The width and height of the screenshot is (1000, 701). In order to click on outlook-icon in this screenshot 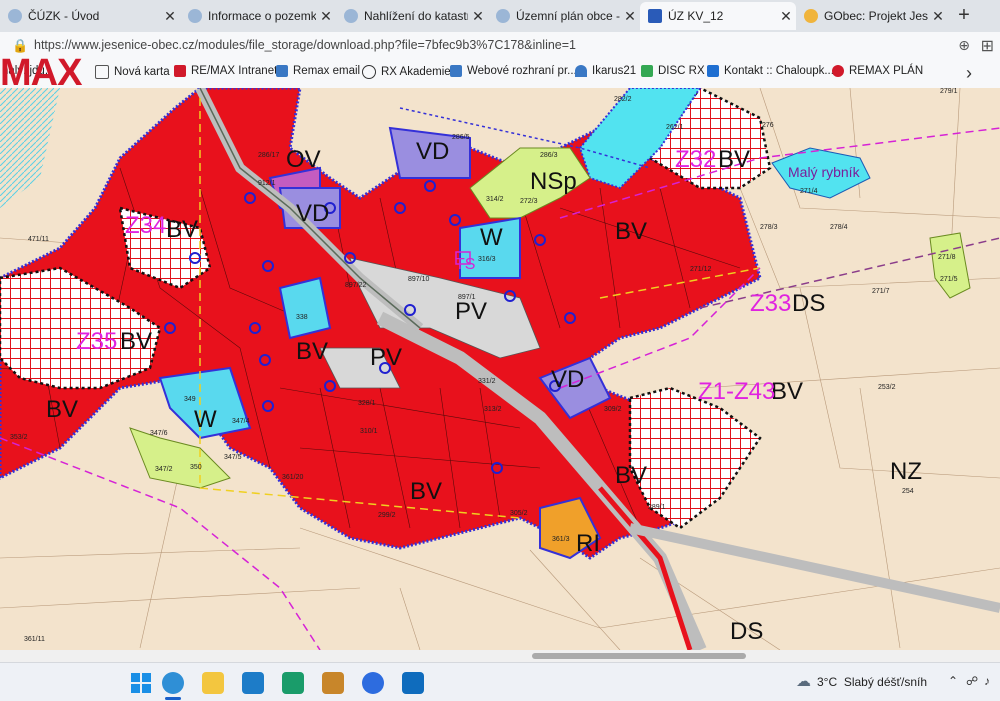, I will do `click(413, 683)`.